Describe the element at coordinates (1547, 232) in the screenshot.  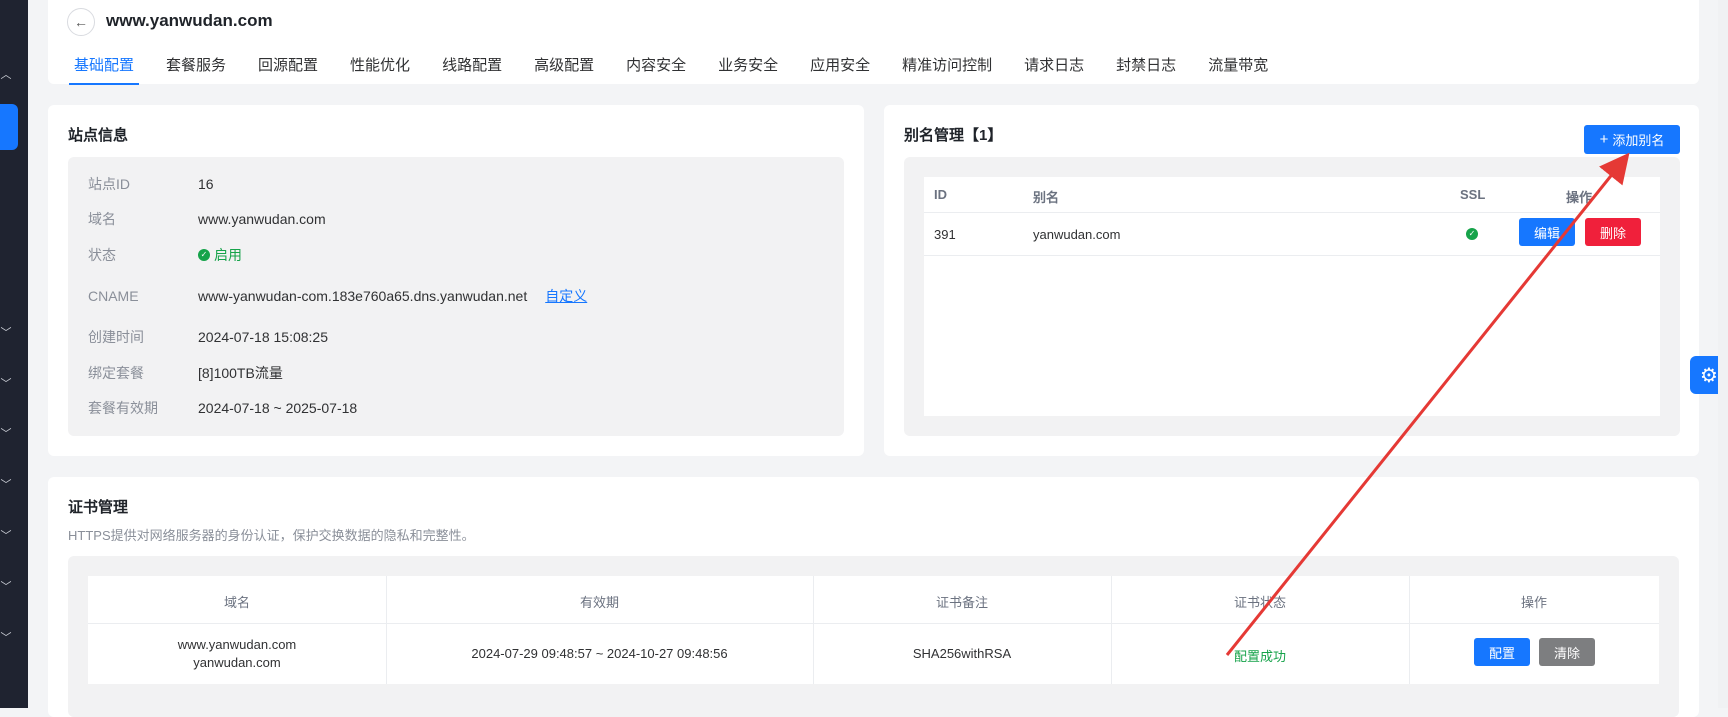
I see `edit-alias-button: 编辑` at that location.